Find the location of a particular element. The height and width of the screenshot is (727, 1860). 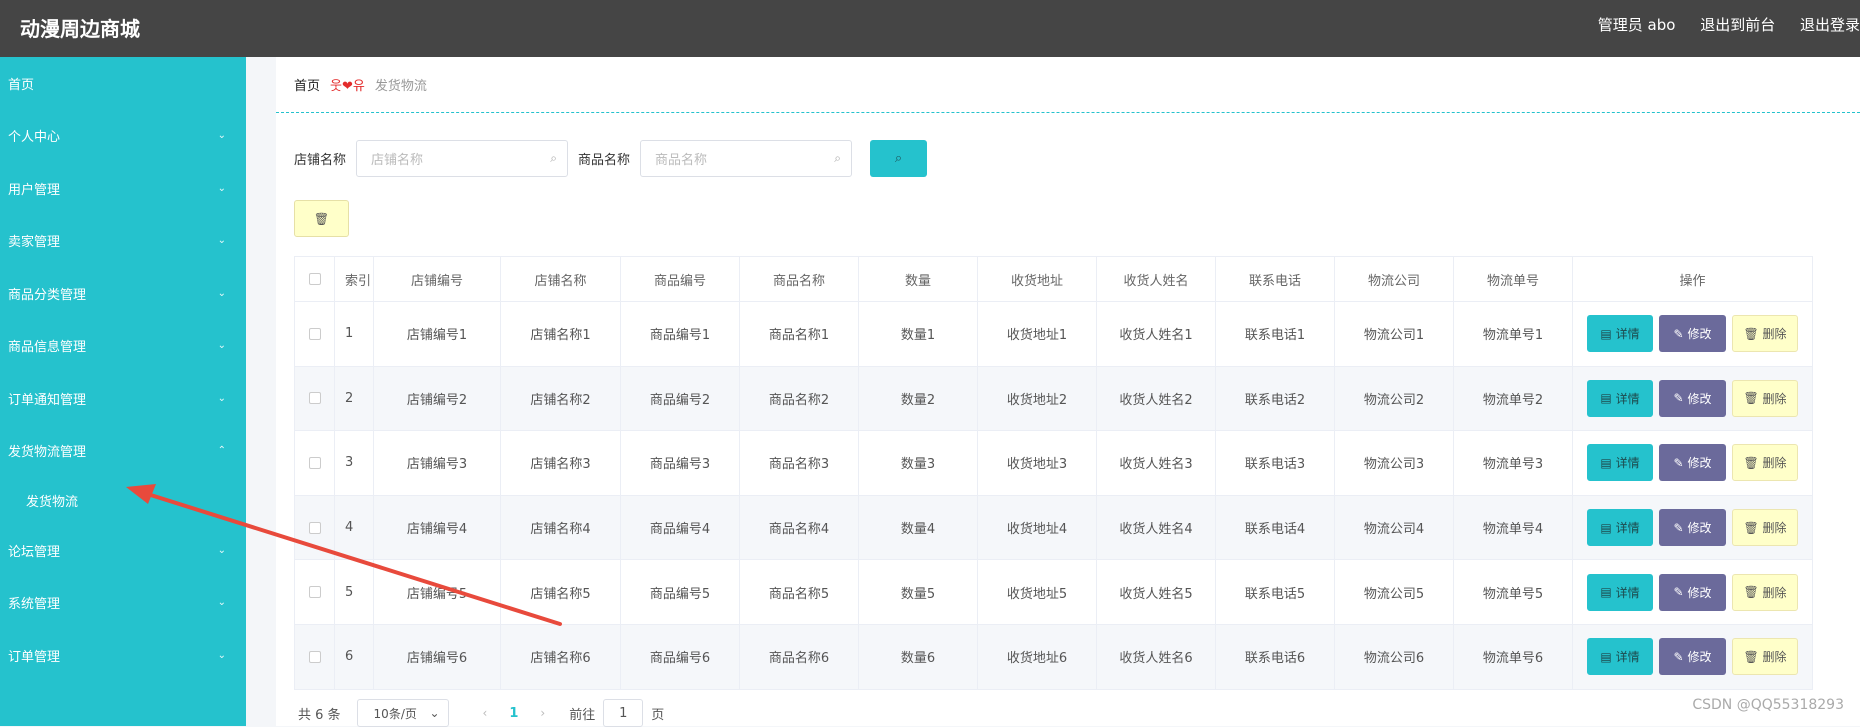

select-all-checkbox is located at coordinates (314, 279).